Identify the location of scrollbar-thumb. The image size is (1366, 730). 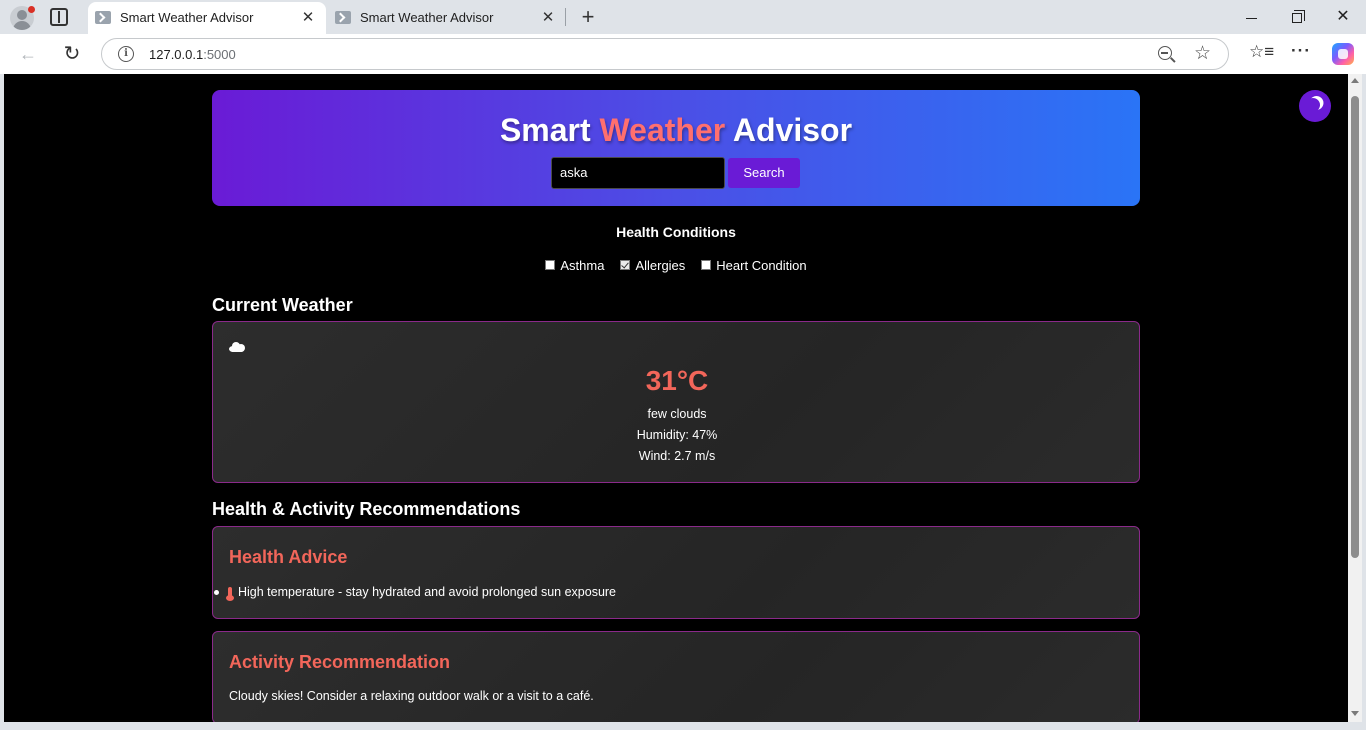
(1355, 327).